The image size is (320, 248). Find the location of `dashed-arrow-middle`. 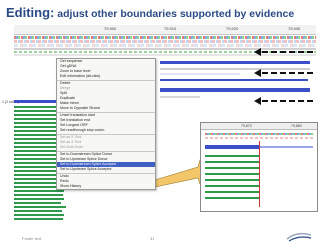

dashed-arrow-middle is located at coordinates (283, 73).